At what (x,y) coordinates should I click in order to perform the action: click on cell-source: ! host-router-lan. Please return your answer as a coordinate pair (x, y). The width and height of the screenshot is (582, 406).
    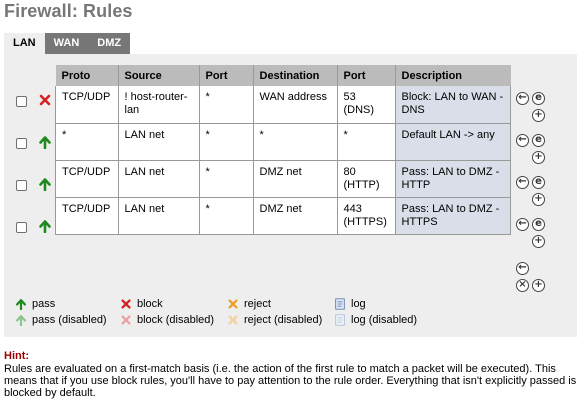
    Looking at the image, I should click on (159, 105).